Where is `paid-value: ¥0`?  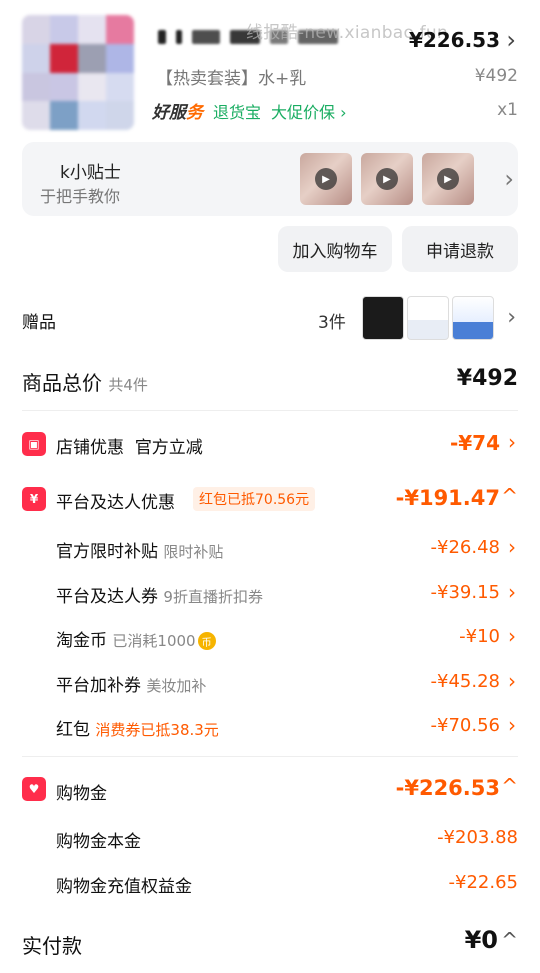
paid-value: ¥0 is located at coordinates (481, 940).